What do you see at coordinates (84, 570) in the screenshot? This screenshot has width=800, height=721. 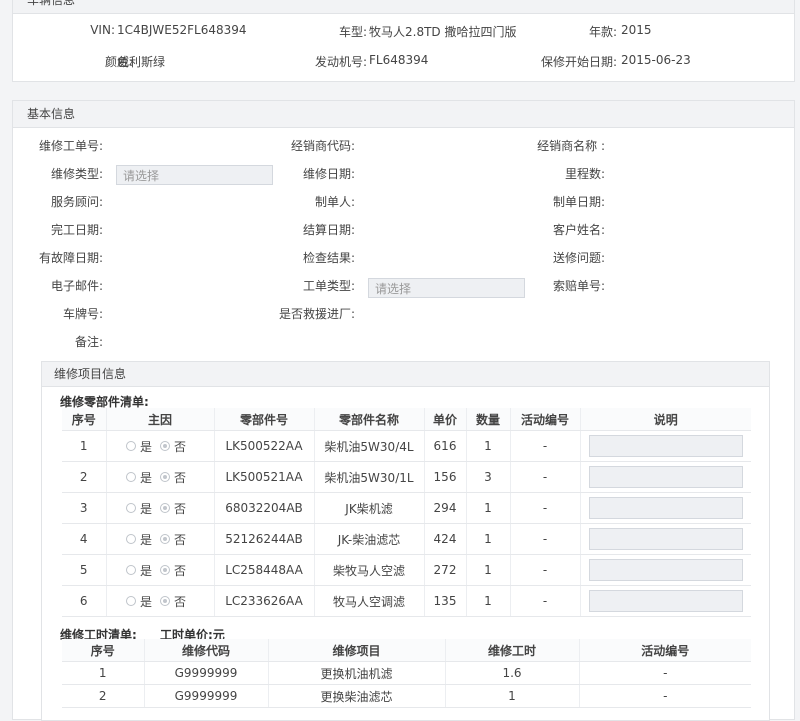 I see `parts-row-number: 5` at bounding box center [84, 570].